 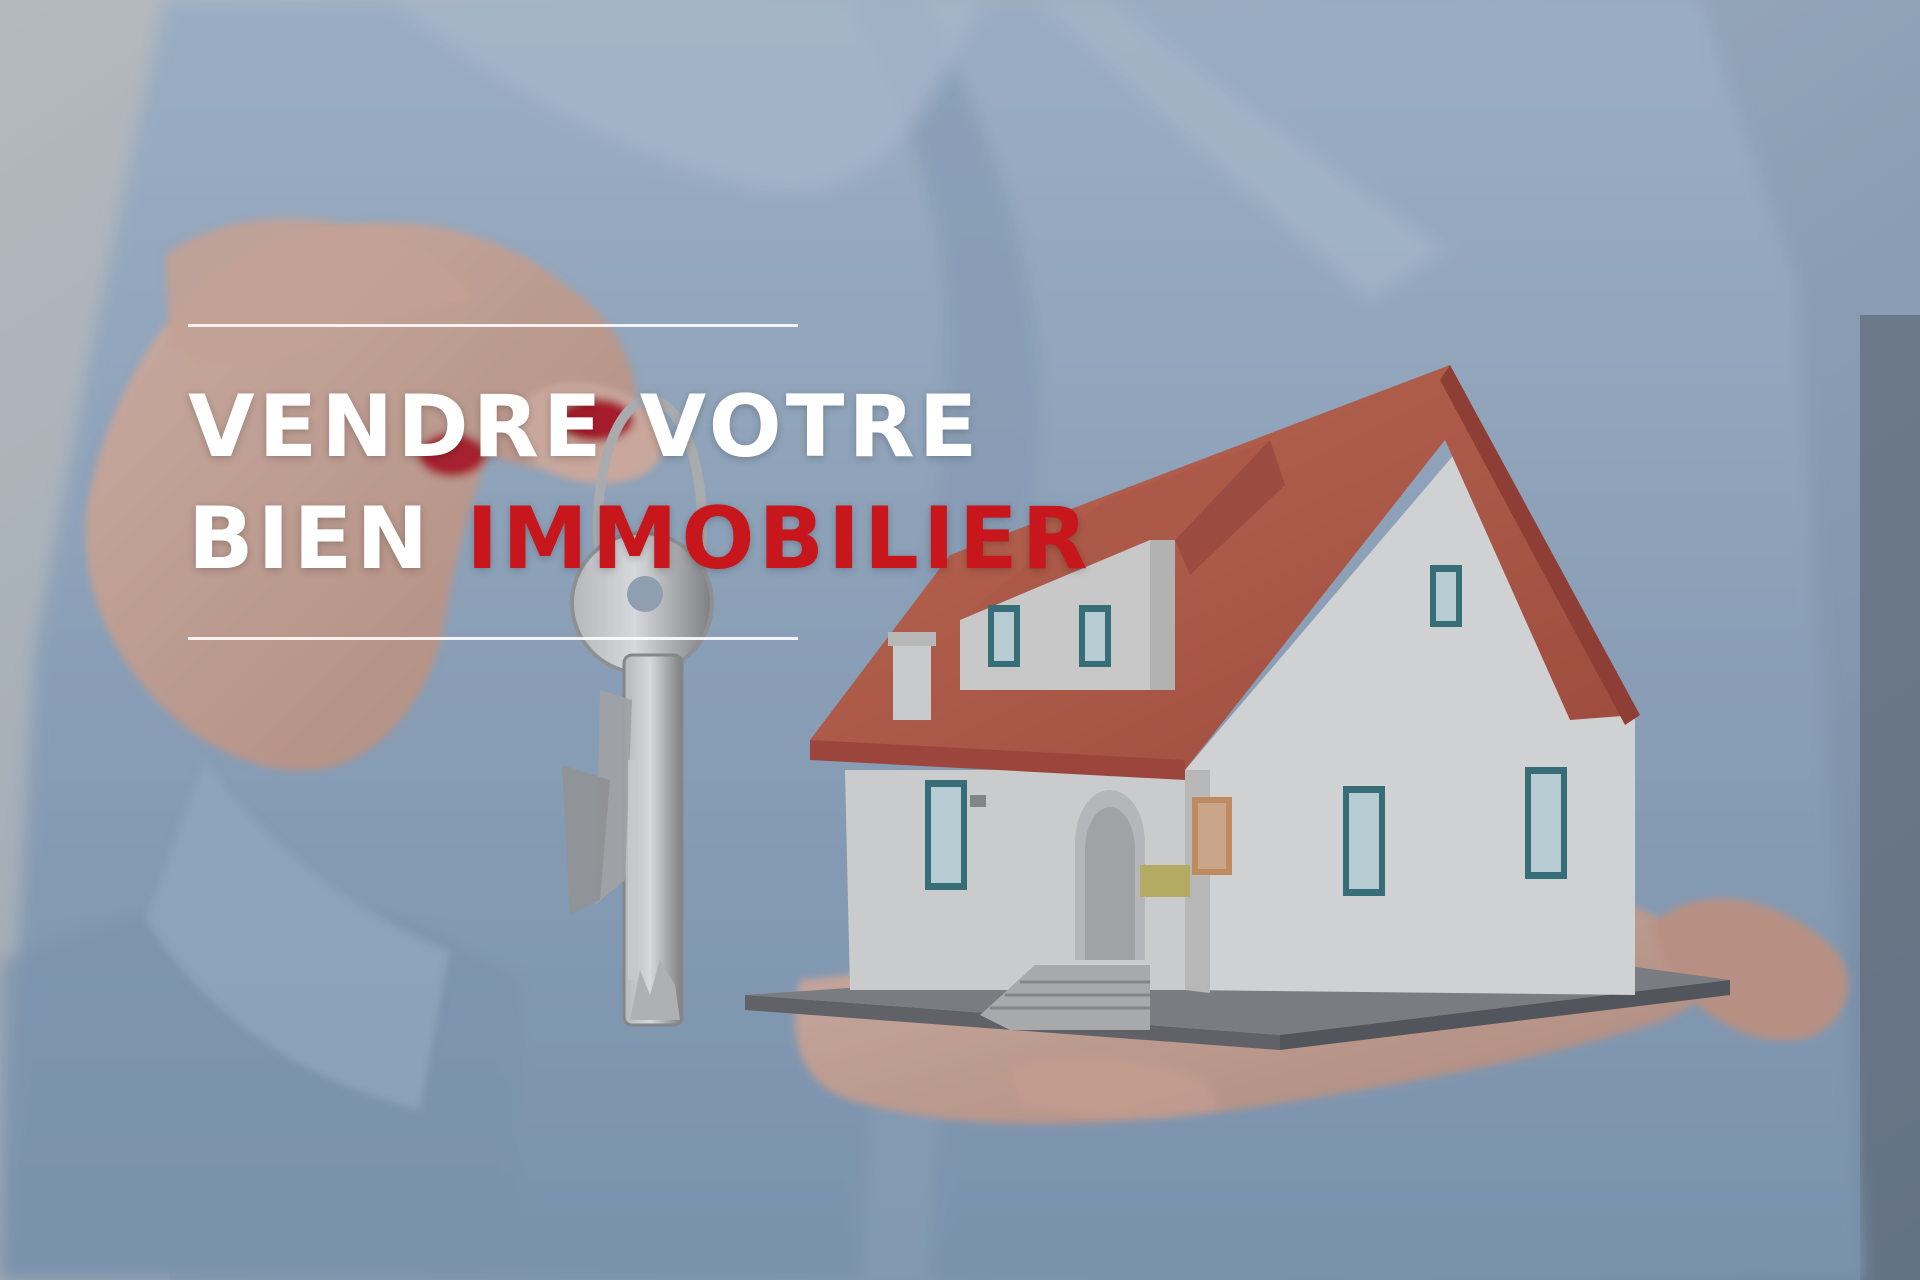 I want to click on title-line-1: VENDRE VOTRE, so click(x=585, y=427).